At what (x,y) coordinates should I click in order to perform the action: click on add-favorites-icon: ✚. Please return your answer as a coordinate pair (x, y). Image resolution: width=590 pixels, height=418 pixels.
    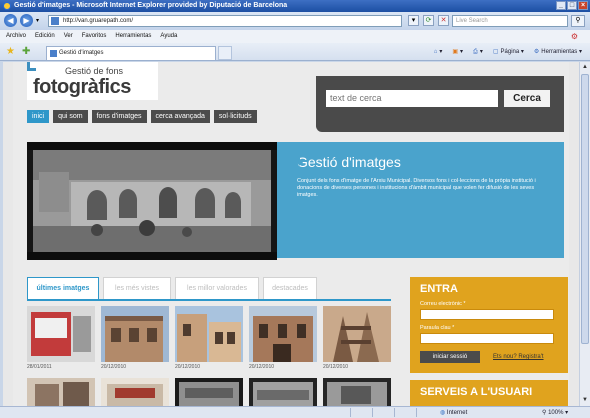
    Looking at the image, I should click on (26, 51).